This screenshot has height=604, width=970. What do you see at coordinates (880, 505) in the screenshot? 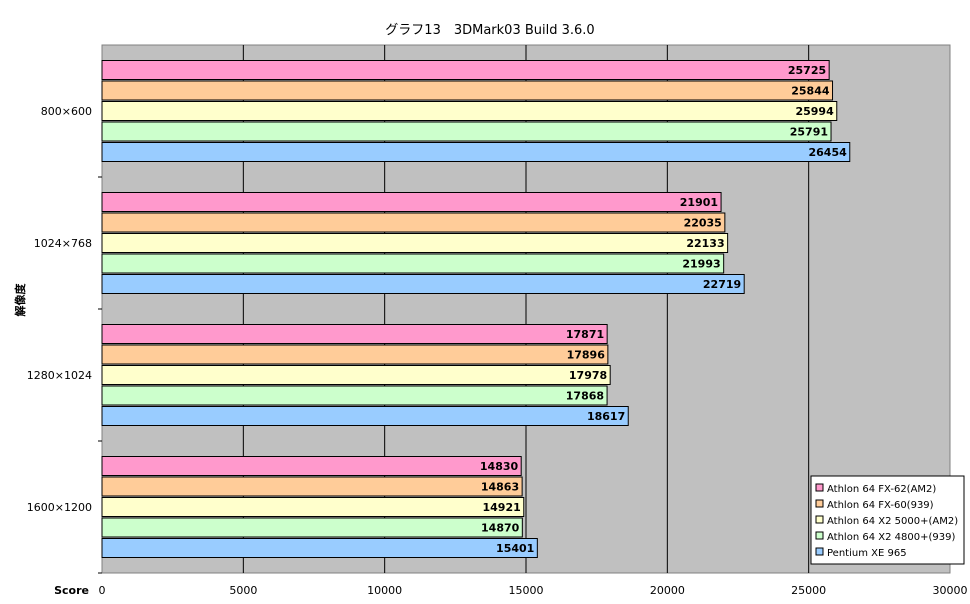
I see `legend-label: Athlon 64 FX-60(939)` at bounding box center [880, 505].